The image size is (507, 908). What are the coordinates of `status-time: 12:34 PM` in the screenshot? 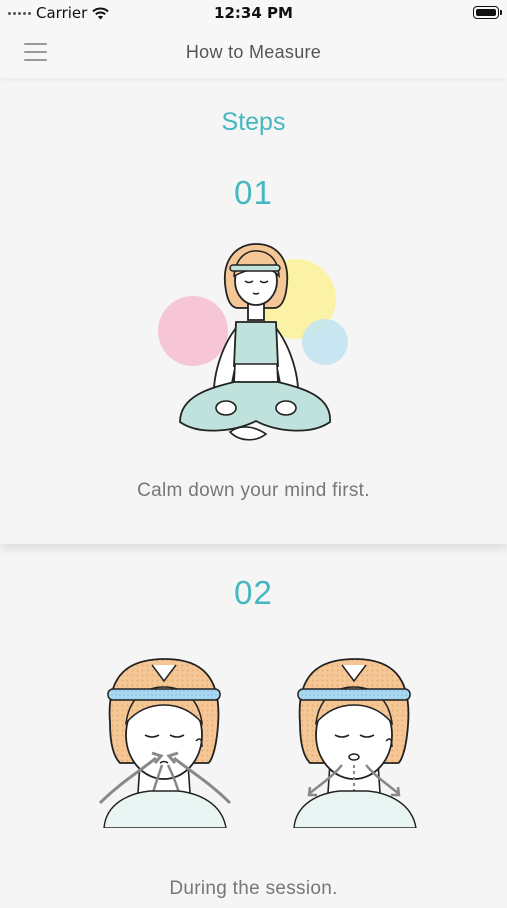 It's located at (253, 13).